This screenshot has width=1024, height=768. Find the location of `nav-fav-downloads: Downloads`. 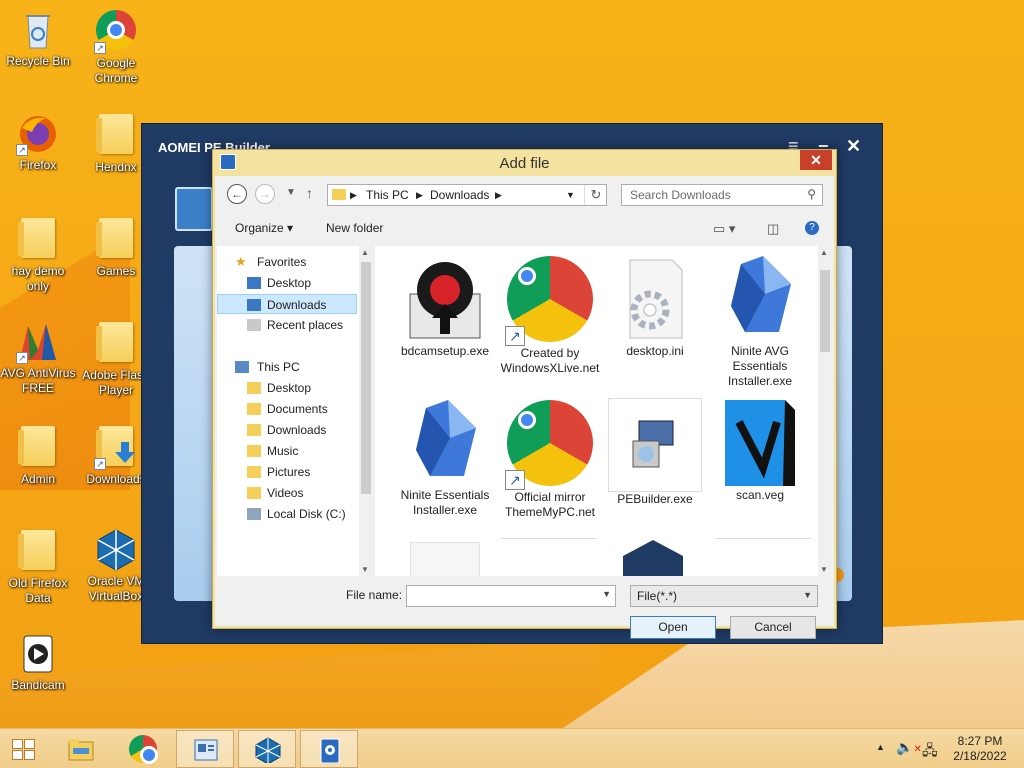

nav-fav-downloads: Downloads is located at coordinates (287, 304).